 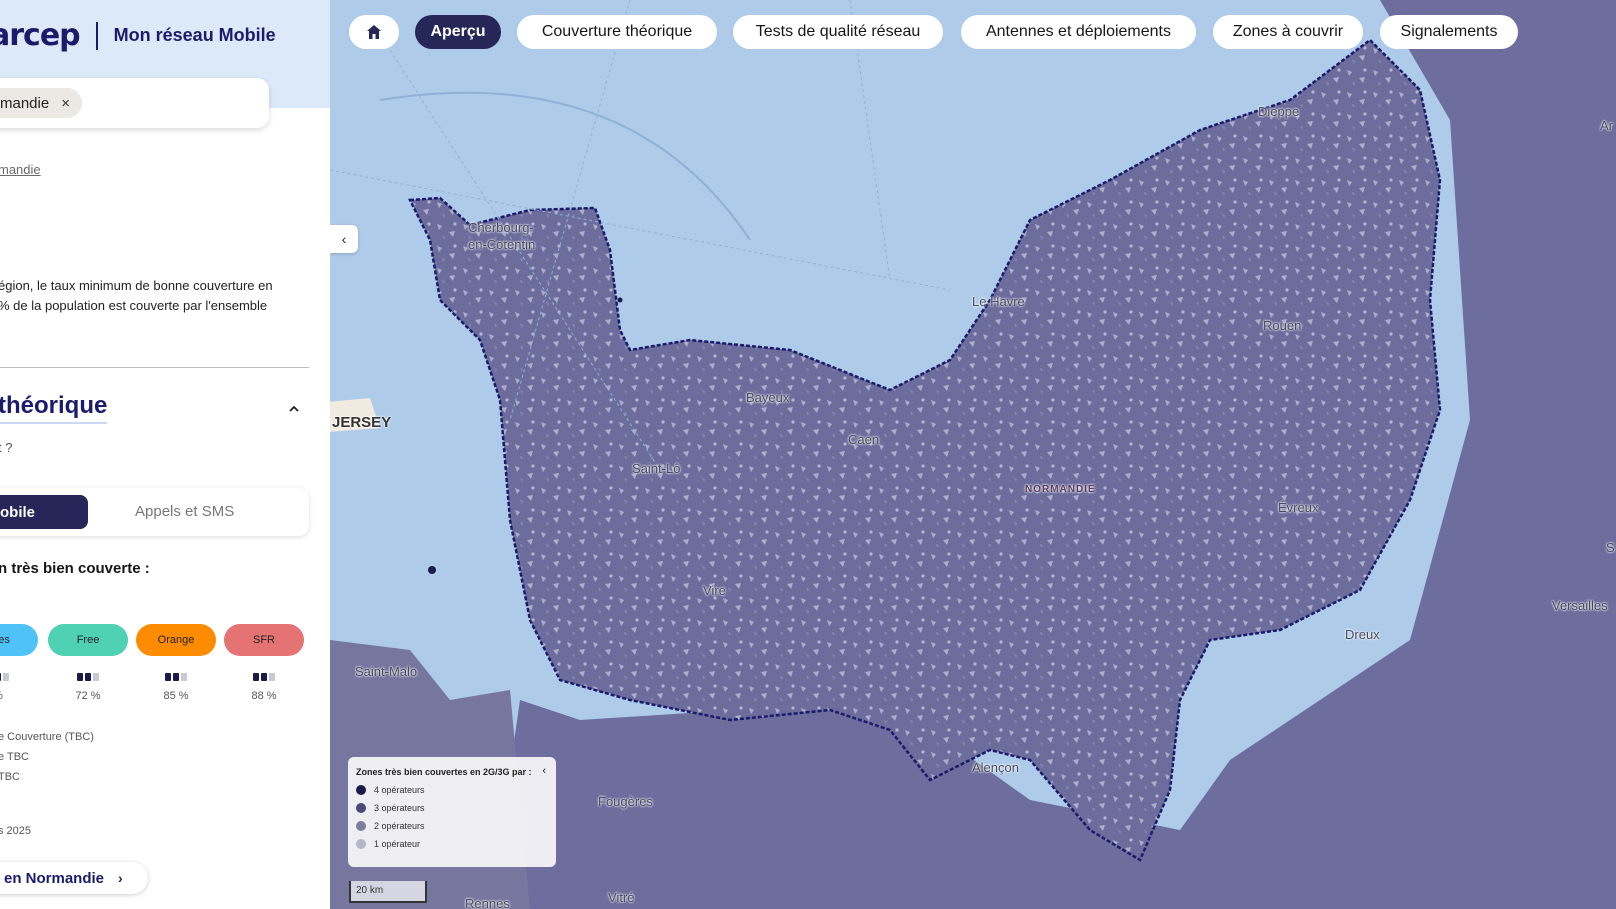 What do you see at coordinates (1606, 125) in the screenshot?
I see `place-label: Ar` at bounding box center [1606, 125].